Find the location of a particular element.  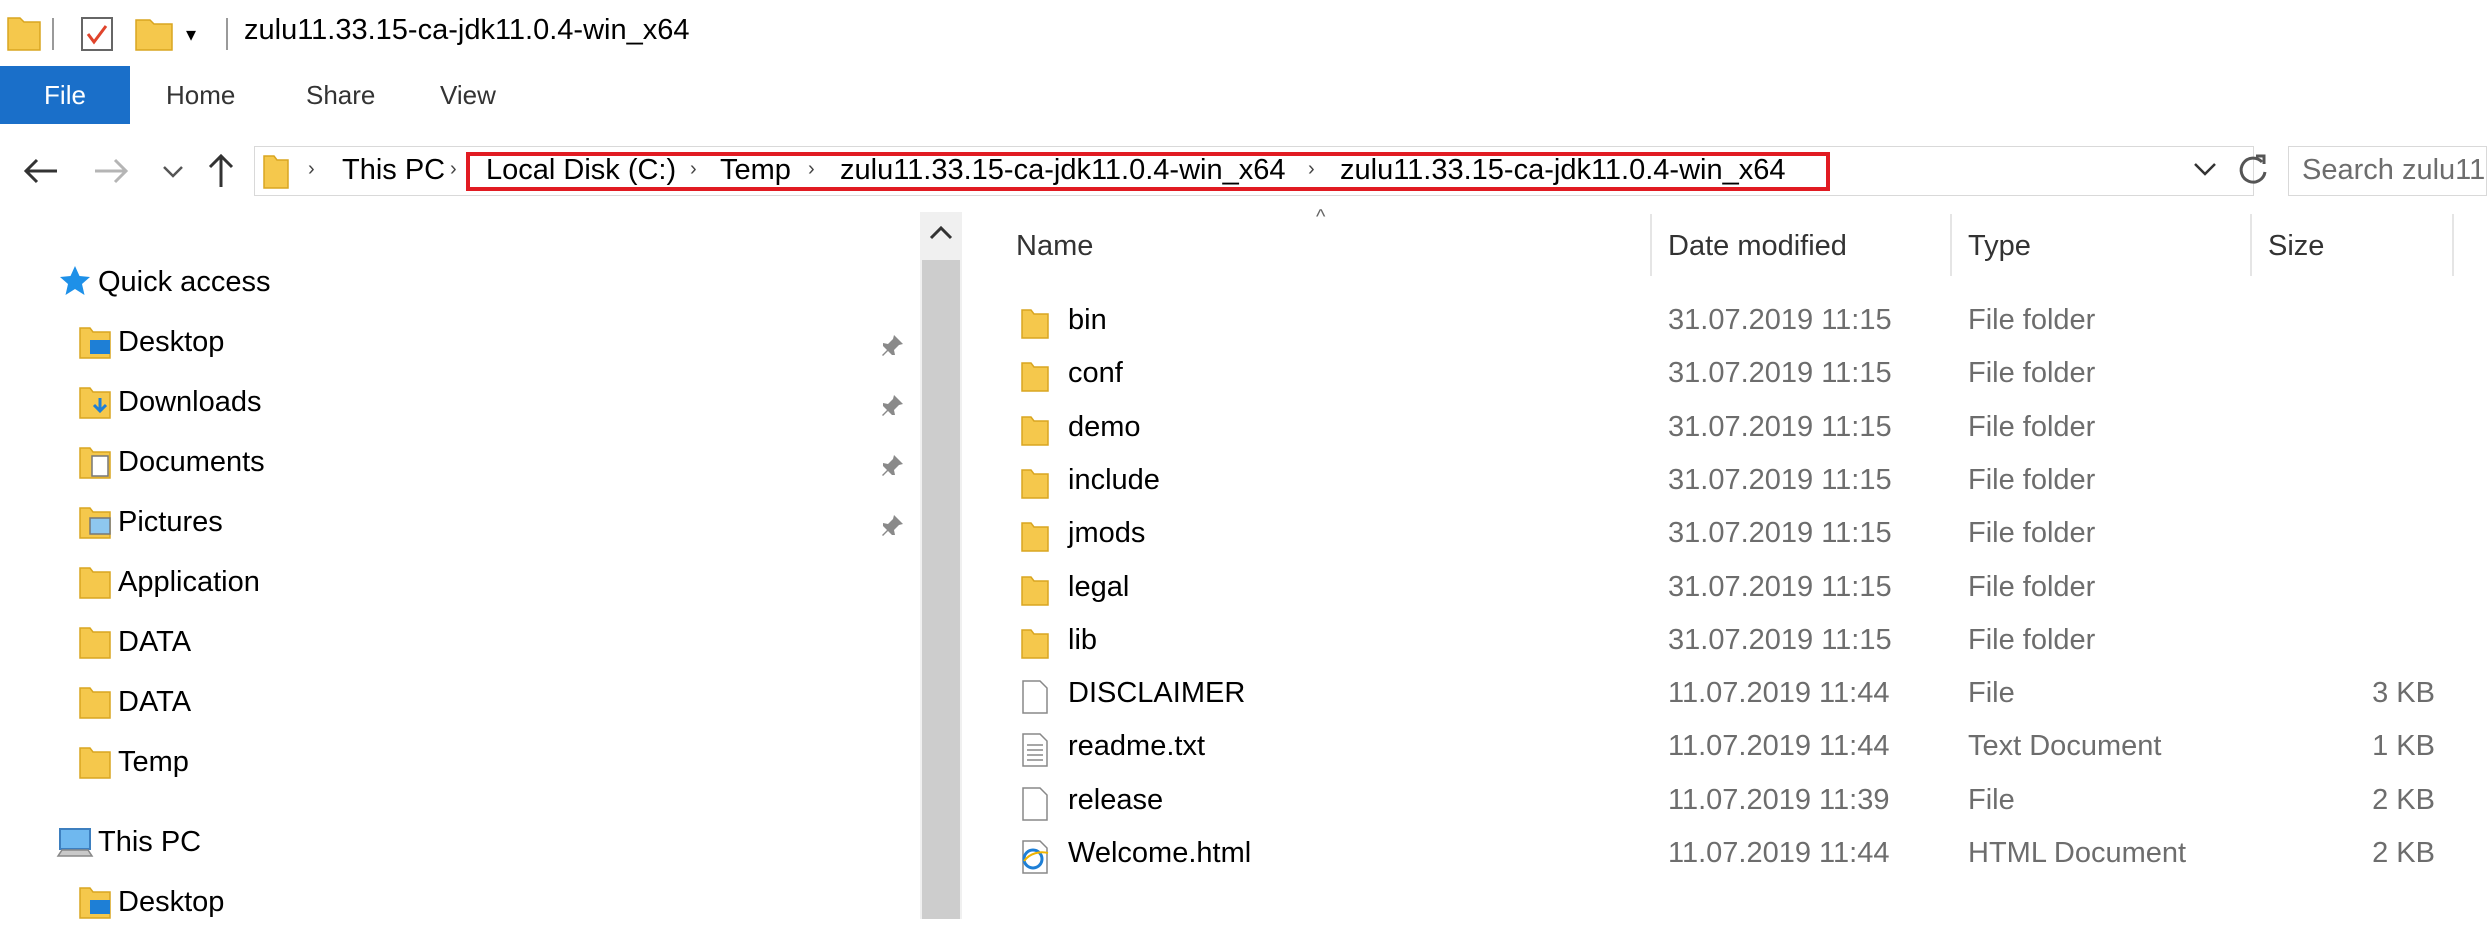

new-folder-icon is located at coordinates (154, 34).